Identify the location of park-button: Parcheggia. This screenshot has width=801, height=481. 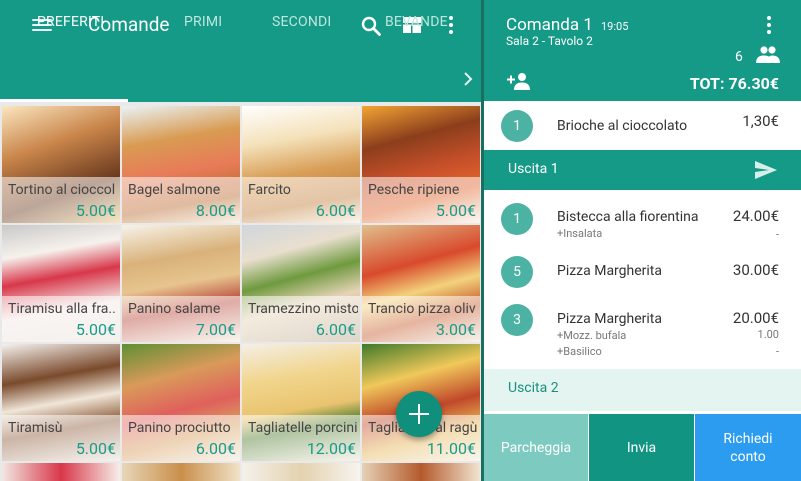
(536, 447).